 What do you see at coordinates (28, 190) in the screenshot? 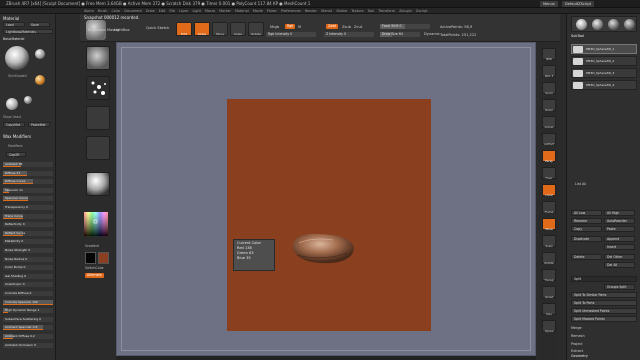
I see `material-slider: Specular 11` at bounding box center [28, 190].